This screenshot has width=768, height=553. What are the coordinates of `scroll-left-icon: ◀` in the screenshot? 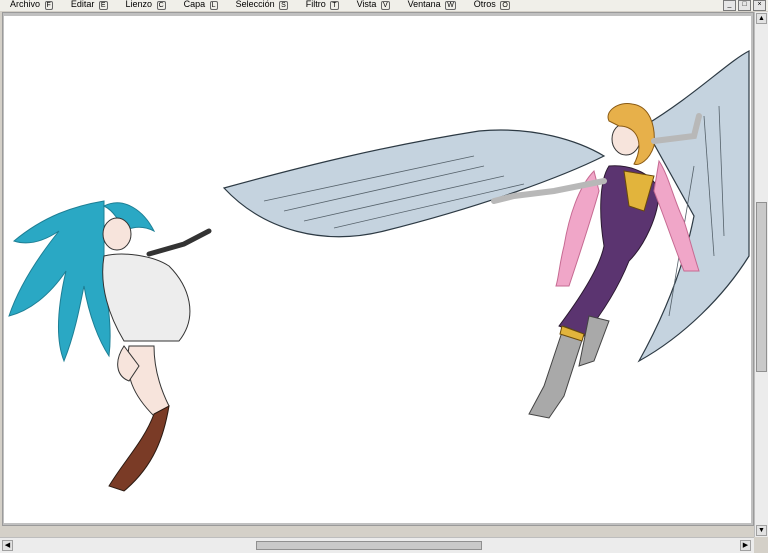 It's located at (7, 545).